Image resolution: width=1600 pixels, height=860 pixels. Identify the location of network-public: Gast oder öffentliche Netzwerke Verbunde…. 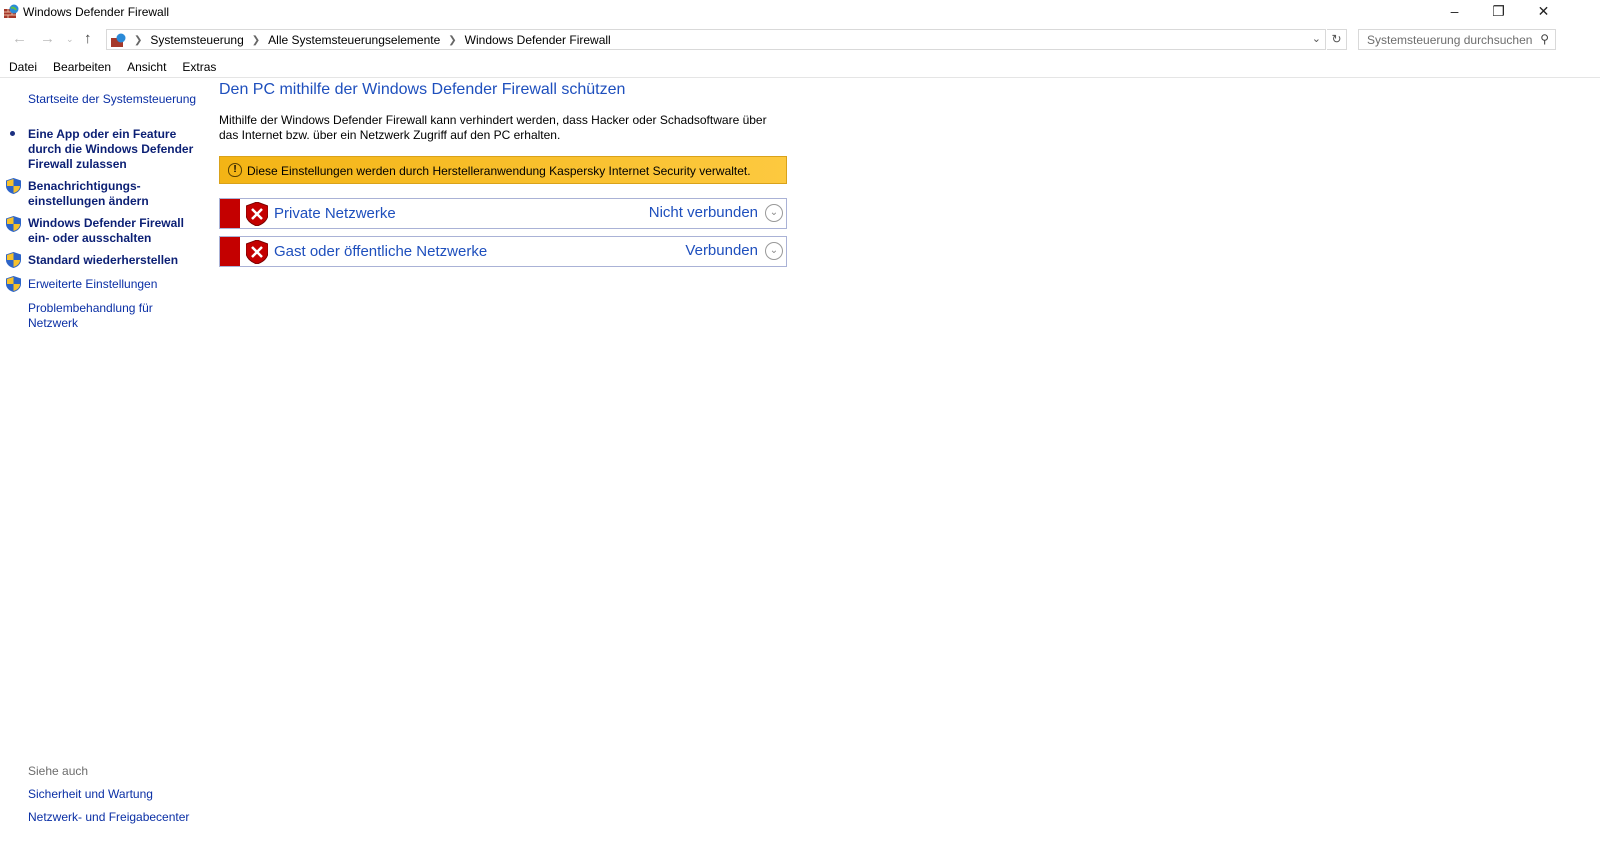
(503, 251).